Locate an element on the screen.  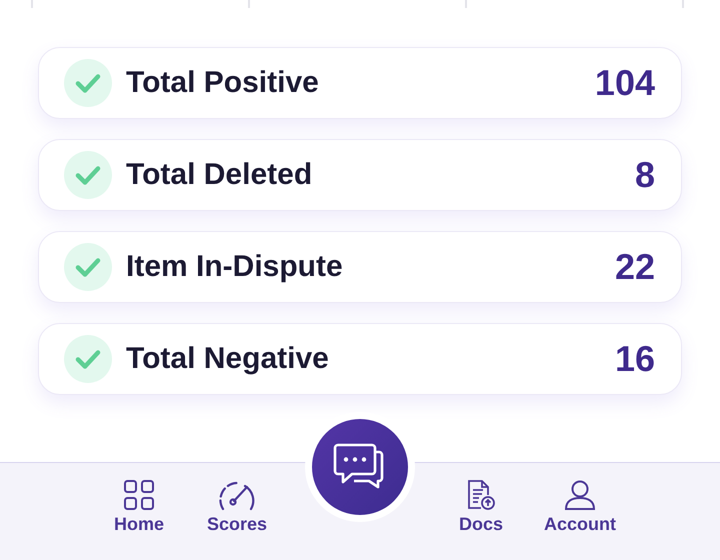
gauge-icon is located at coordinates (236, 495).